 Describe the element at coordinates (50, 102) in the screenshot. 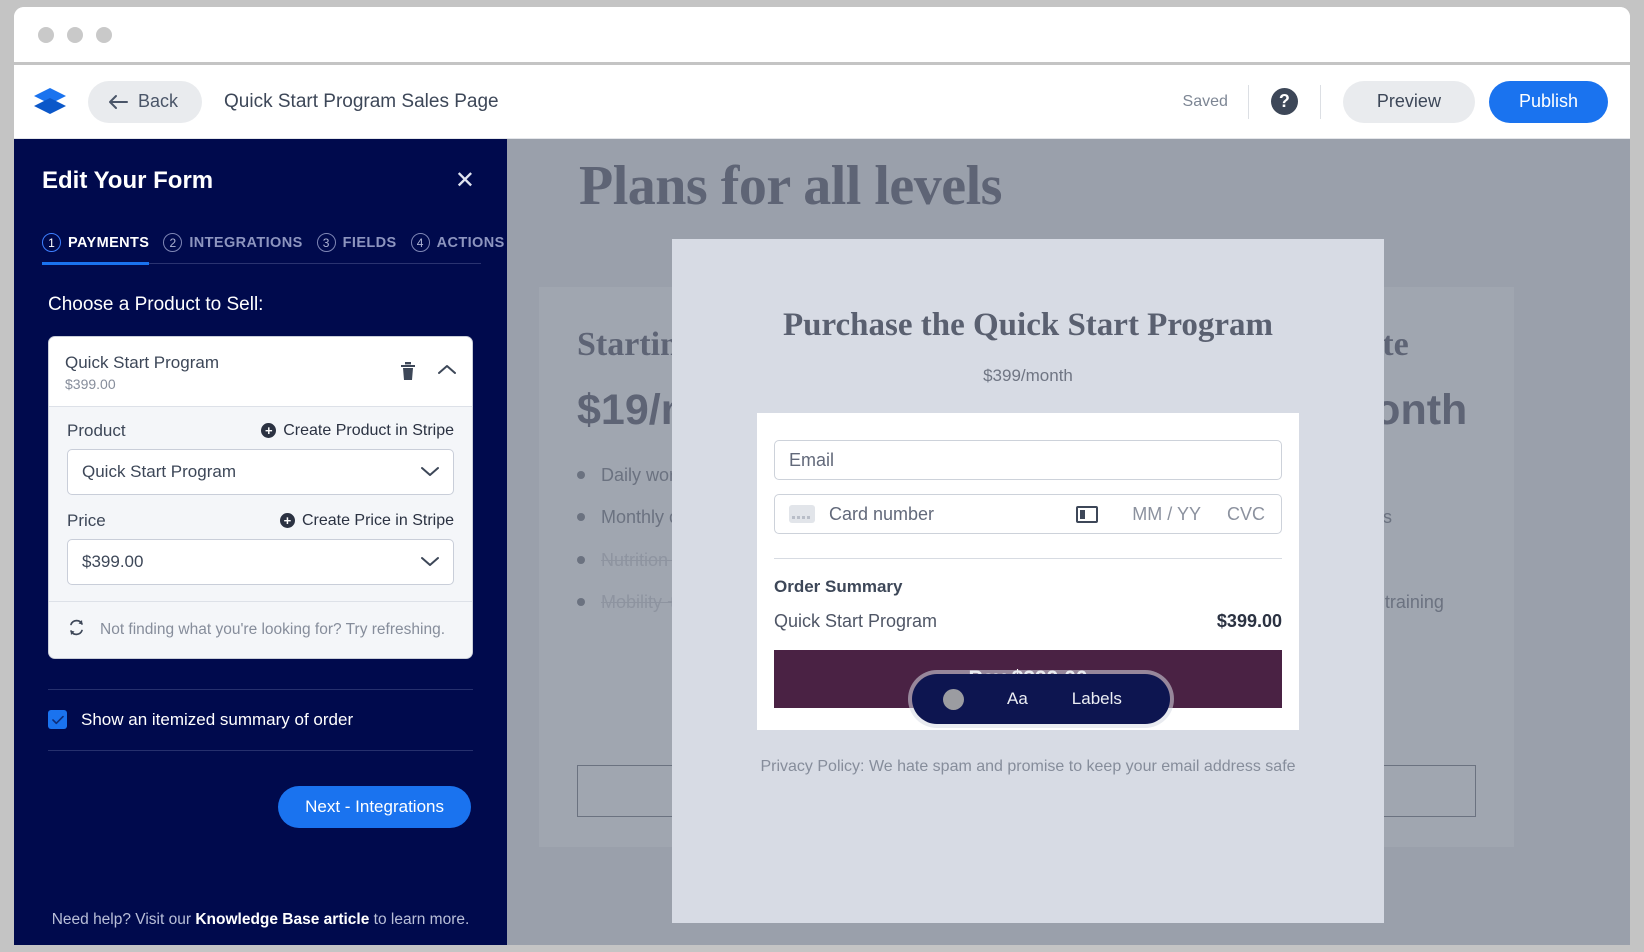

I see `layers-icon` at that location.